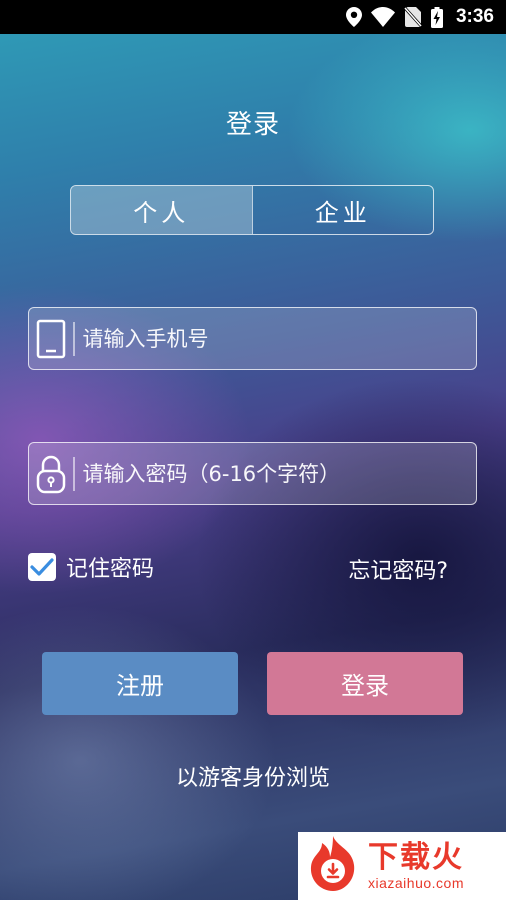 The height and width of the screenshot is (900, 506). What do you see at coordinates (353, 17) in the screenshot?
I see `location-icon` at bounding box center [353, 17].